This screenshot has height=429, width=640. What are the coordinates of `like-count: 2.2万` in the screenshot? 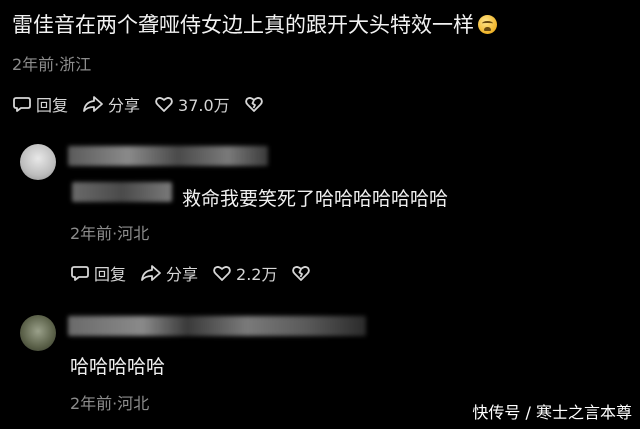 It's located at (257, 274).